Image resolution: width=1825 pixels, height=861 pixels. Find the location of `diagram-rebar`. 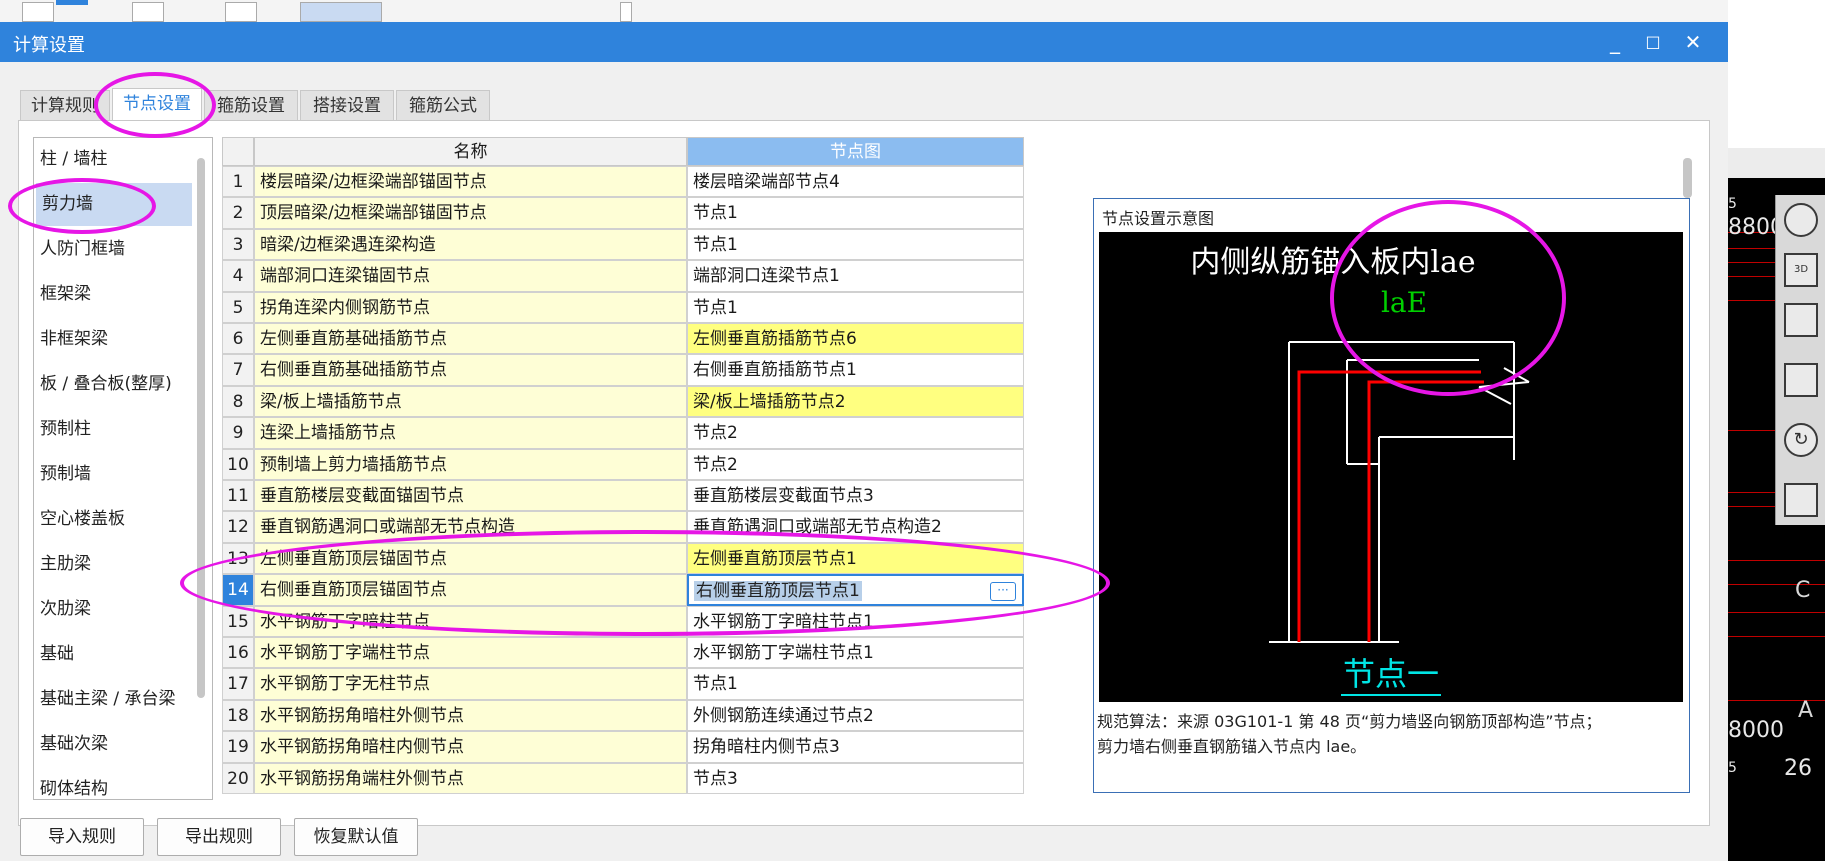

diagram-rebar is located at coordinates (1390, 506).